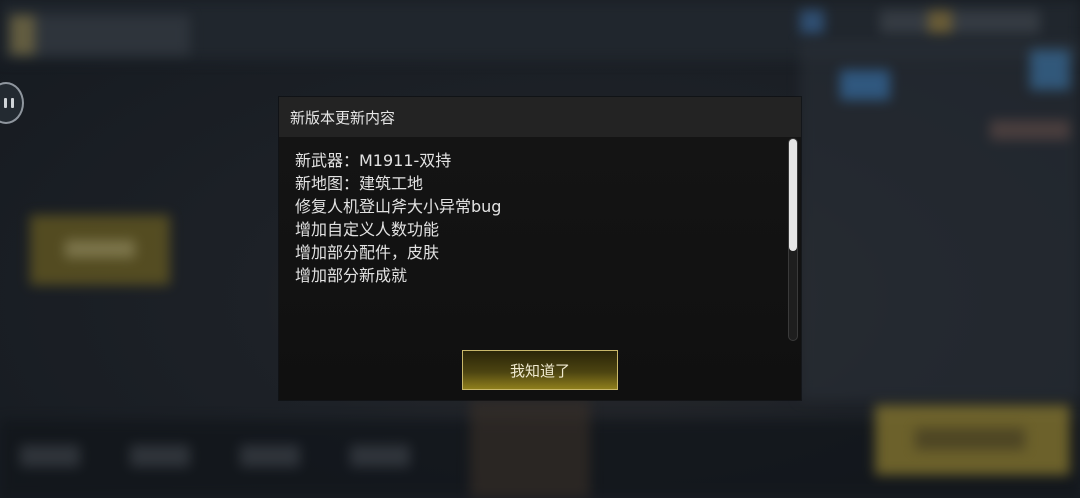 This screenshot has height=498, width=1080. Describe the element at coordinates (351, 275) in the screenshot. I see `list-item: 增加部分新成就` at that location.